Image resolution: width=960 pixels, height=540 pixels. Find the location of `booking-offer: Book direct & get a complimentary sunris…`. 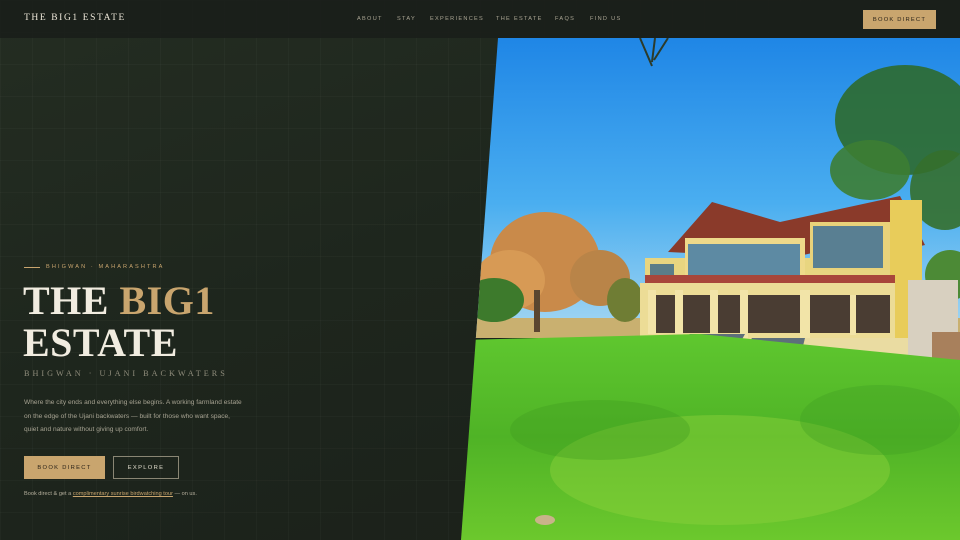

booking-offer: Book direct & get a complimentary sunris… is located at coordinates (110, 494).